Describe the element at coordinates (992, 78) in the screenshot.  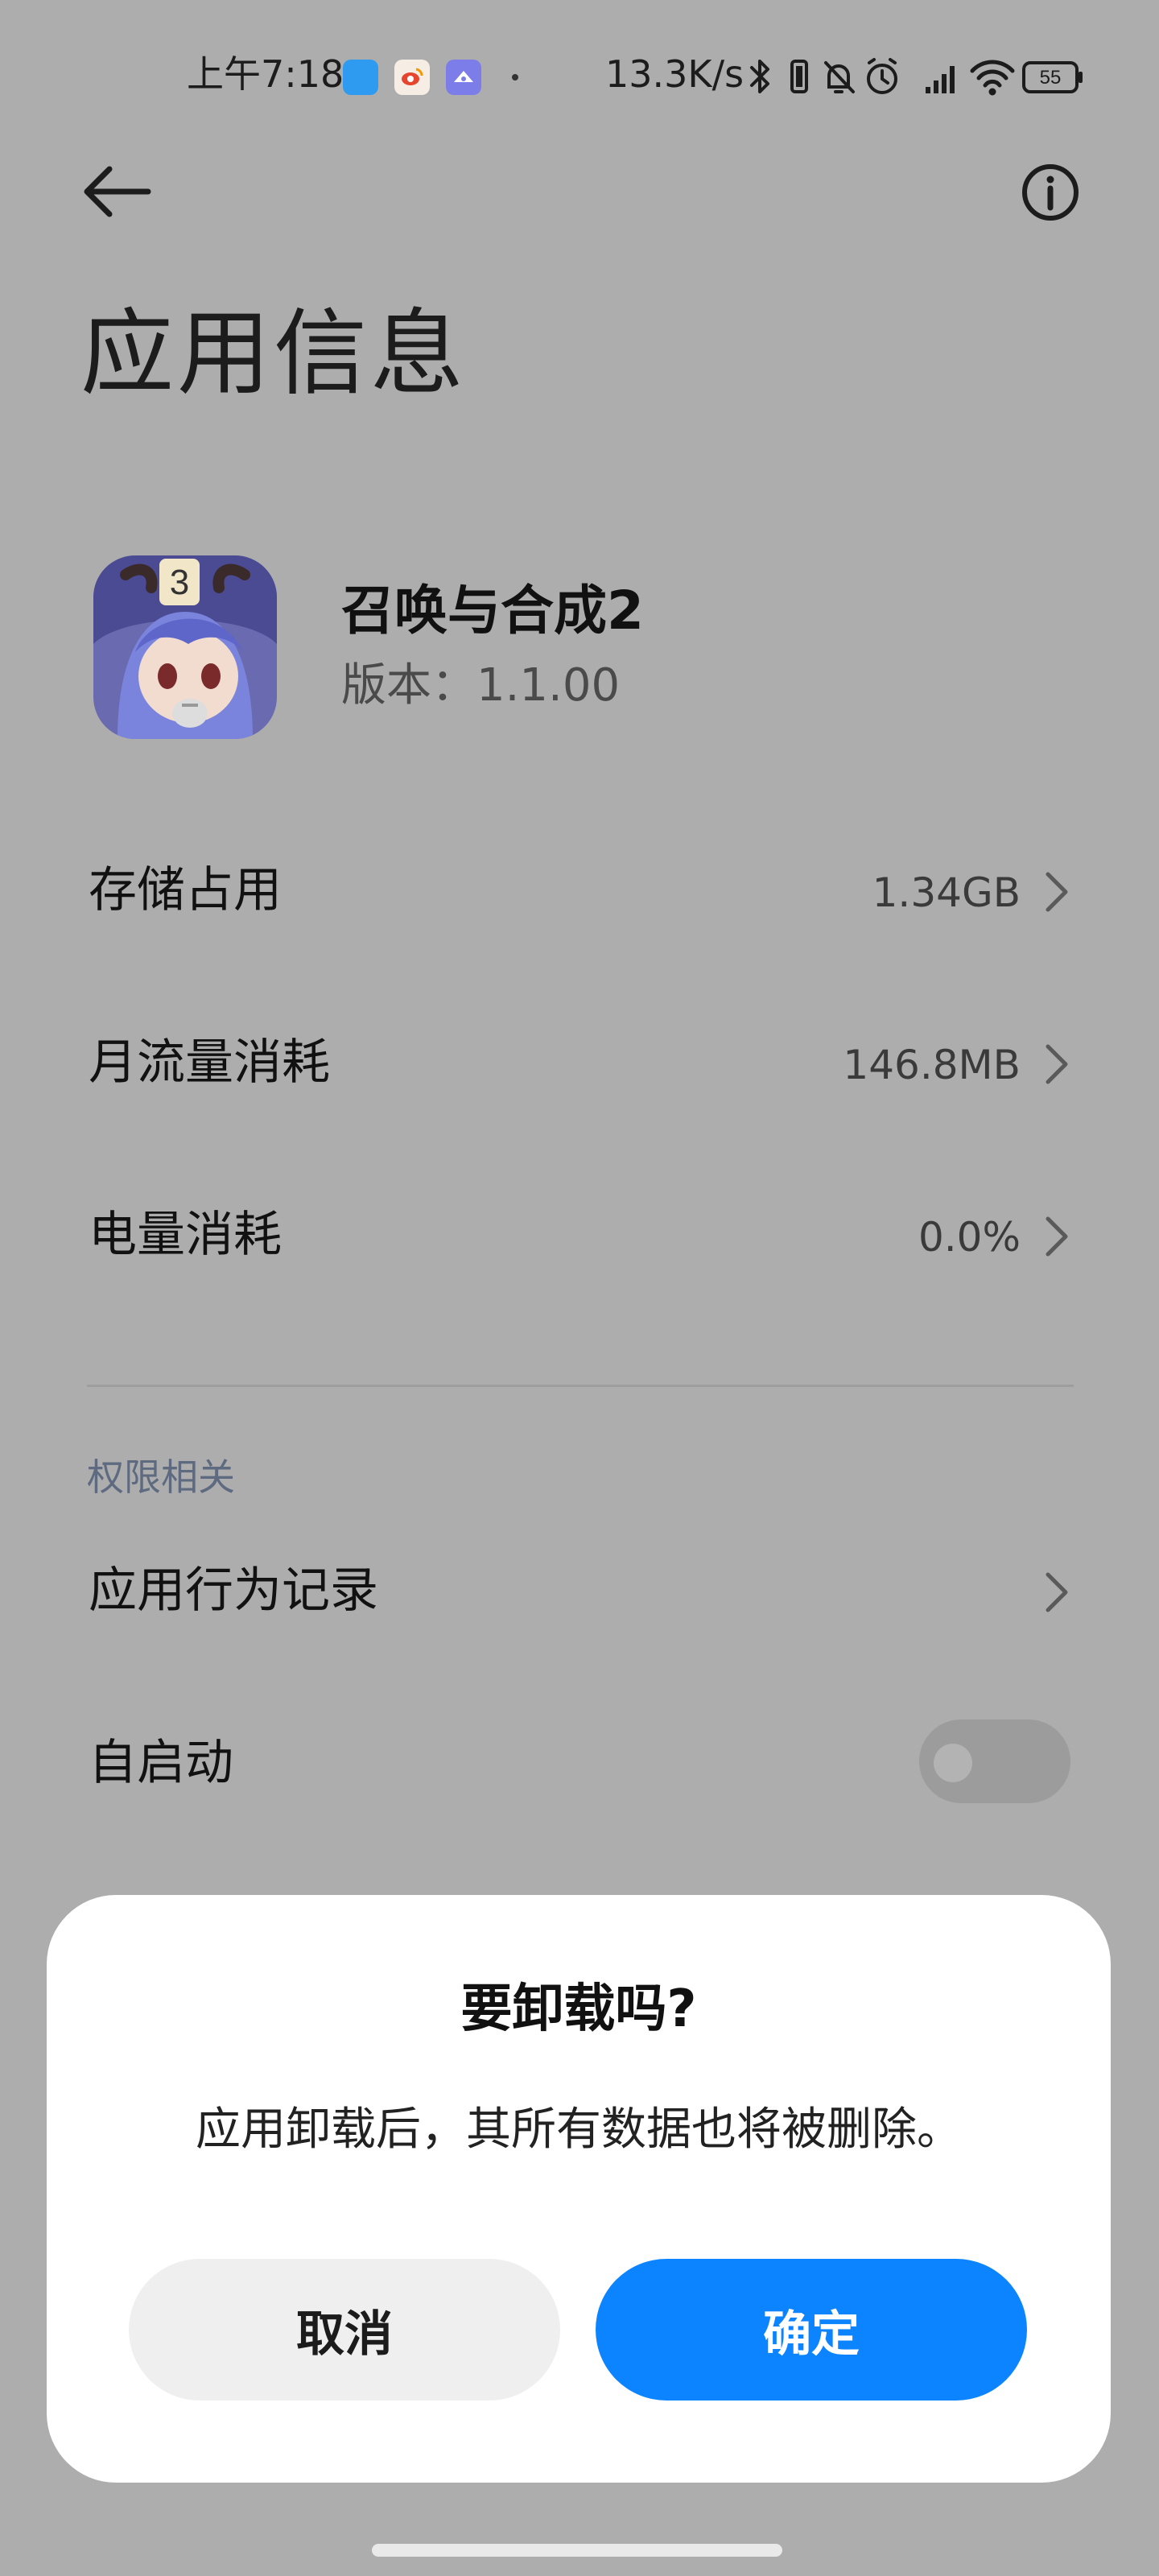
I see `wifi-icon` at that location.